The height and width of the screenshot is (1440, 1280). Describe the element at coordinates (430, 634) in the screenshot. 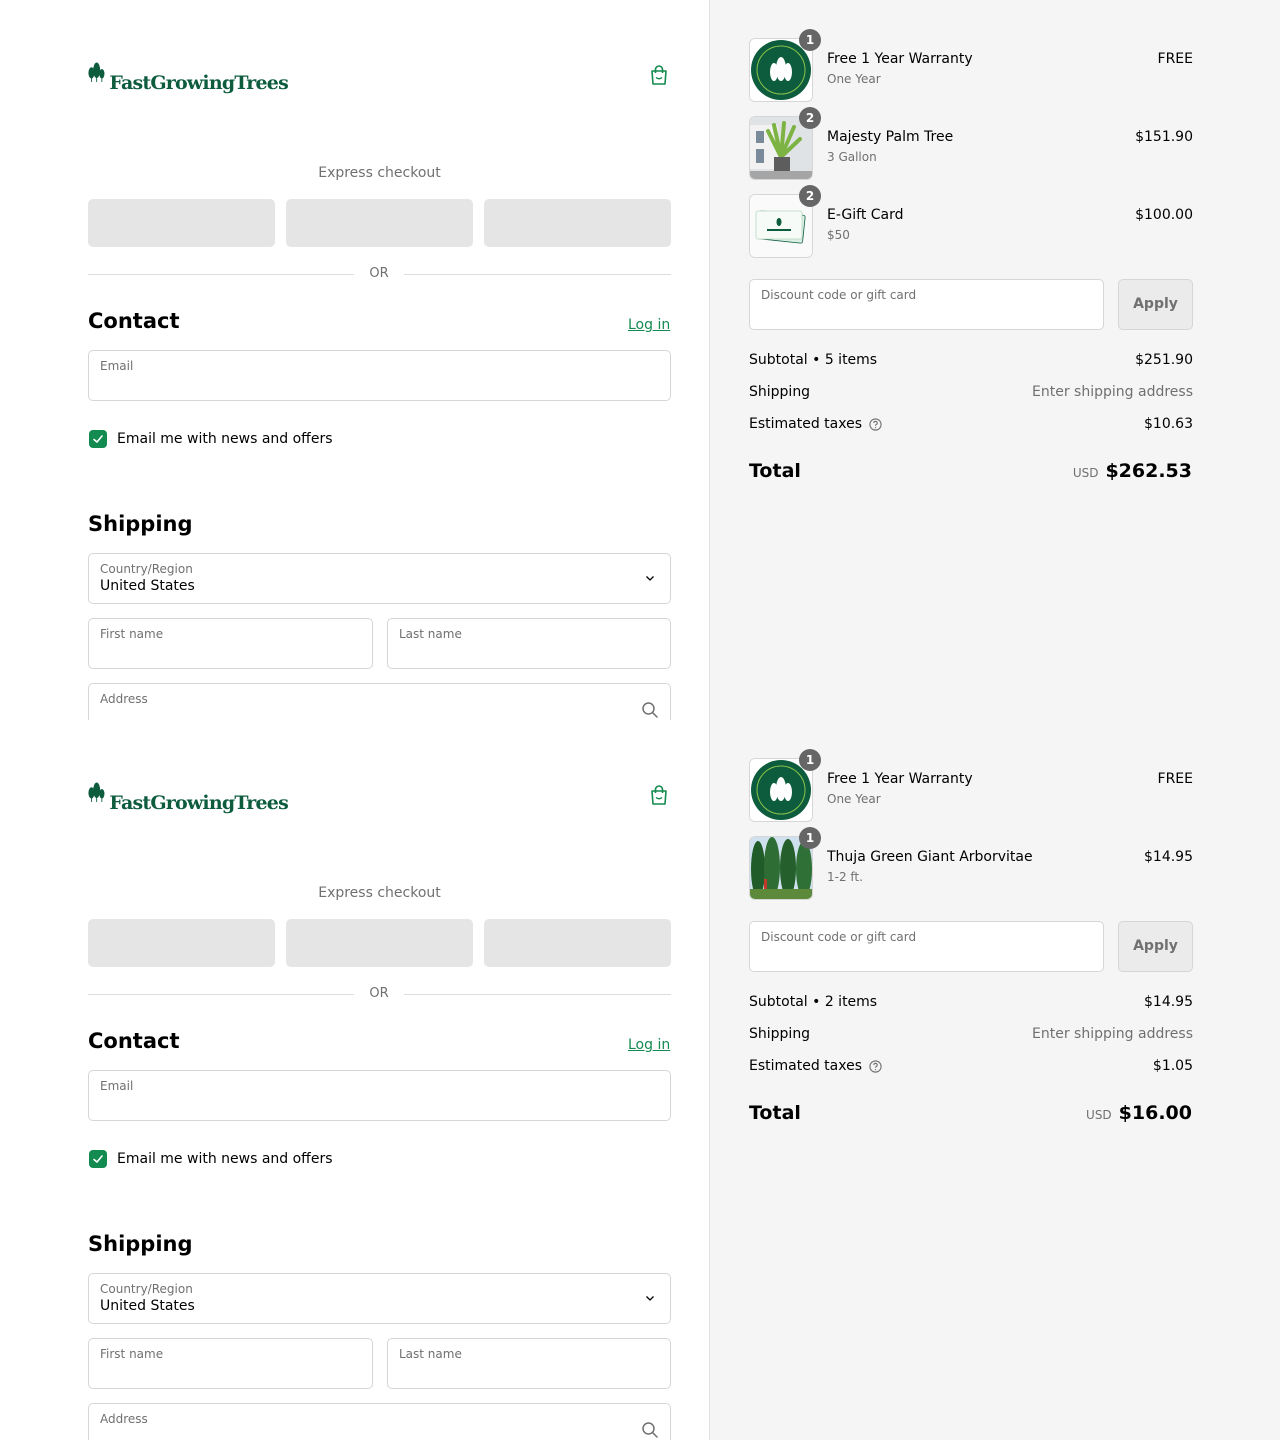

I see `last-name-label: Last name` at that location.